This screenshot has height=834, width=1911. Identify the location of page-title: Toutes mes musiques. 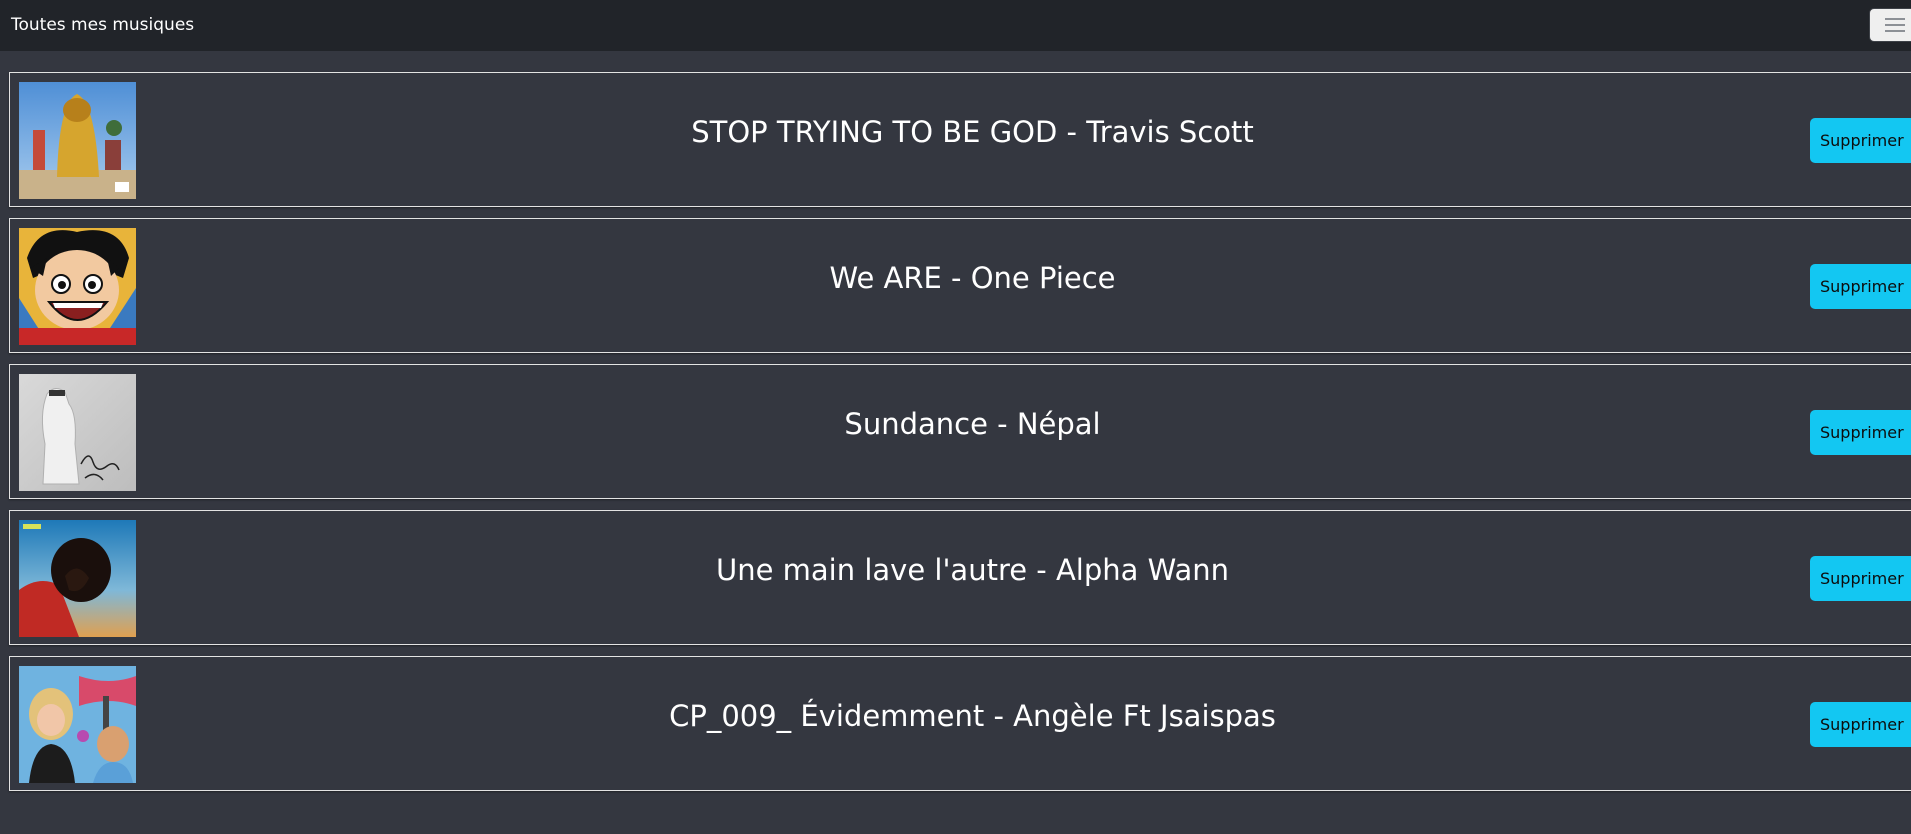
(102, 25).